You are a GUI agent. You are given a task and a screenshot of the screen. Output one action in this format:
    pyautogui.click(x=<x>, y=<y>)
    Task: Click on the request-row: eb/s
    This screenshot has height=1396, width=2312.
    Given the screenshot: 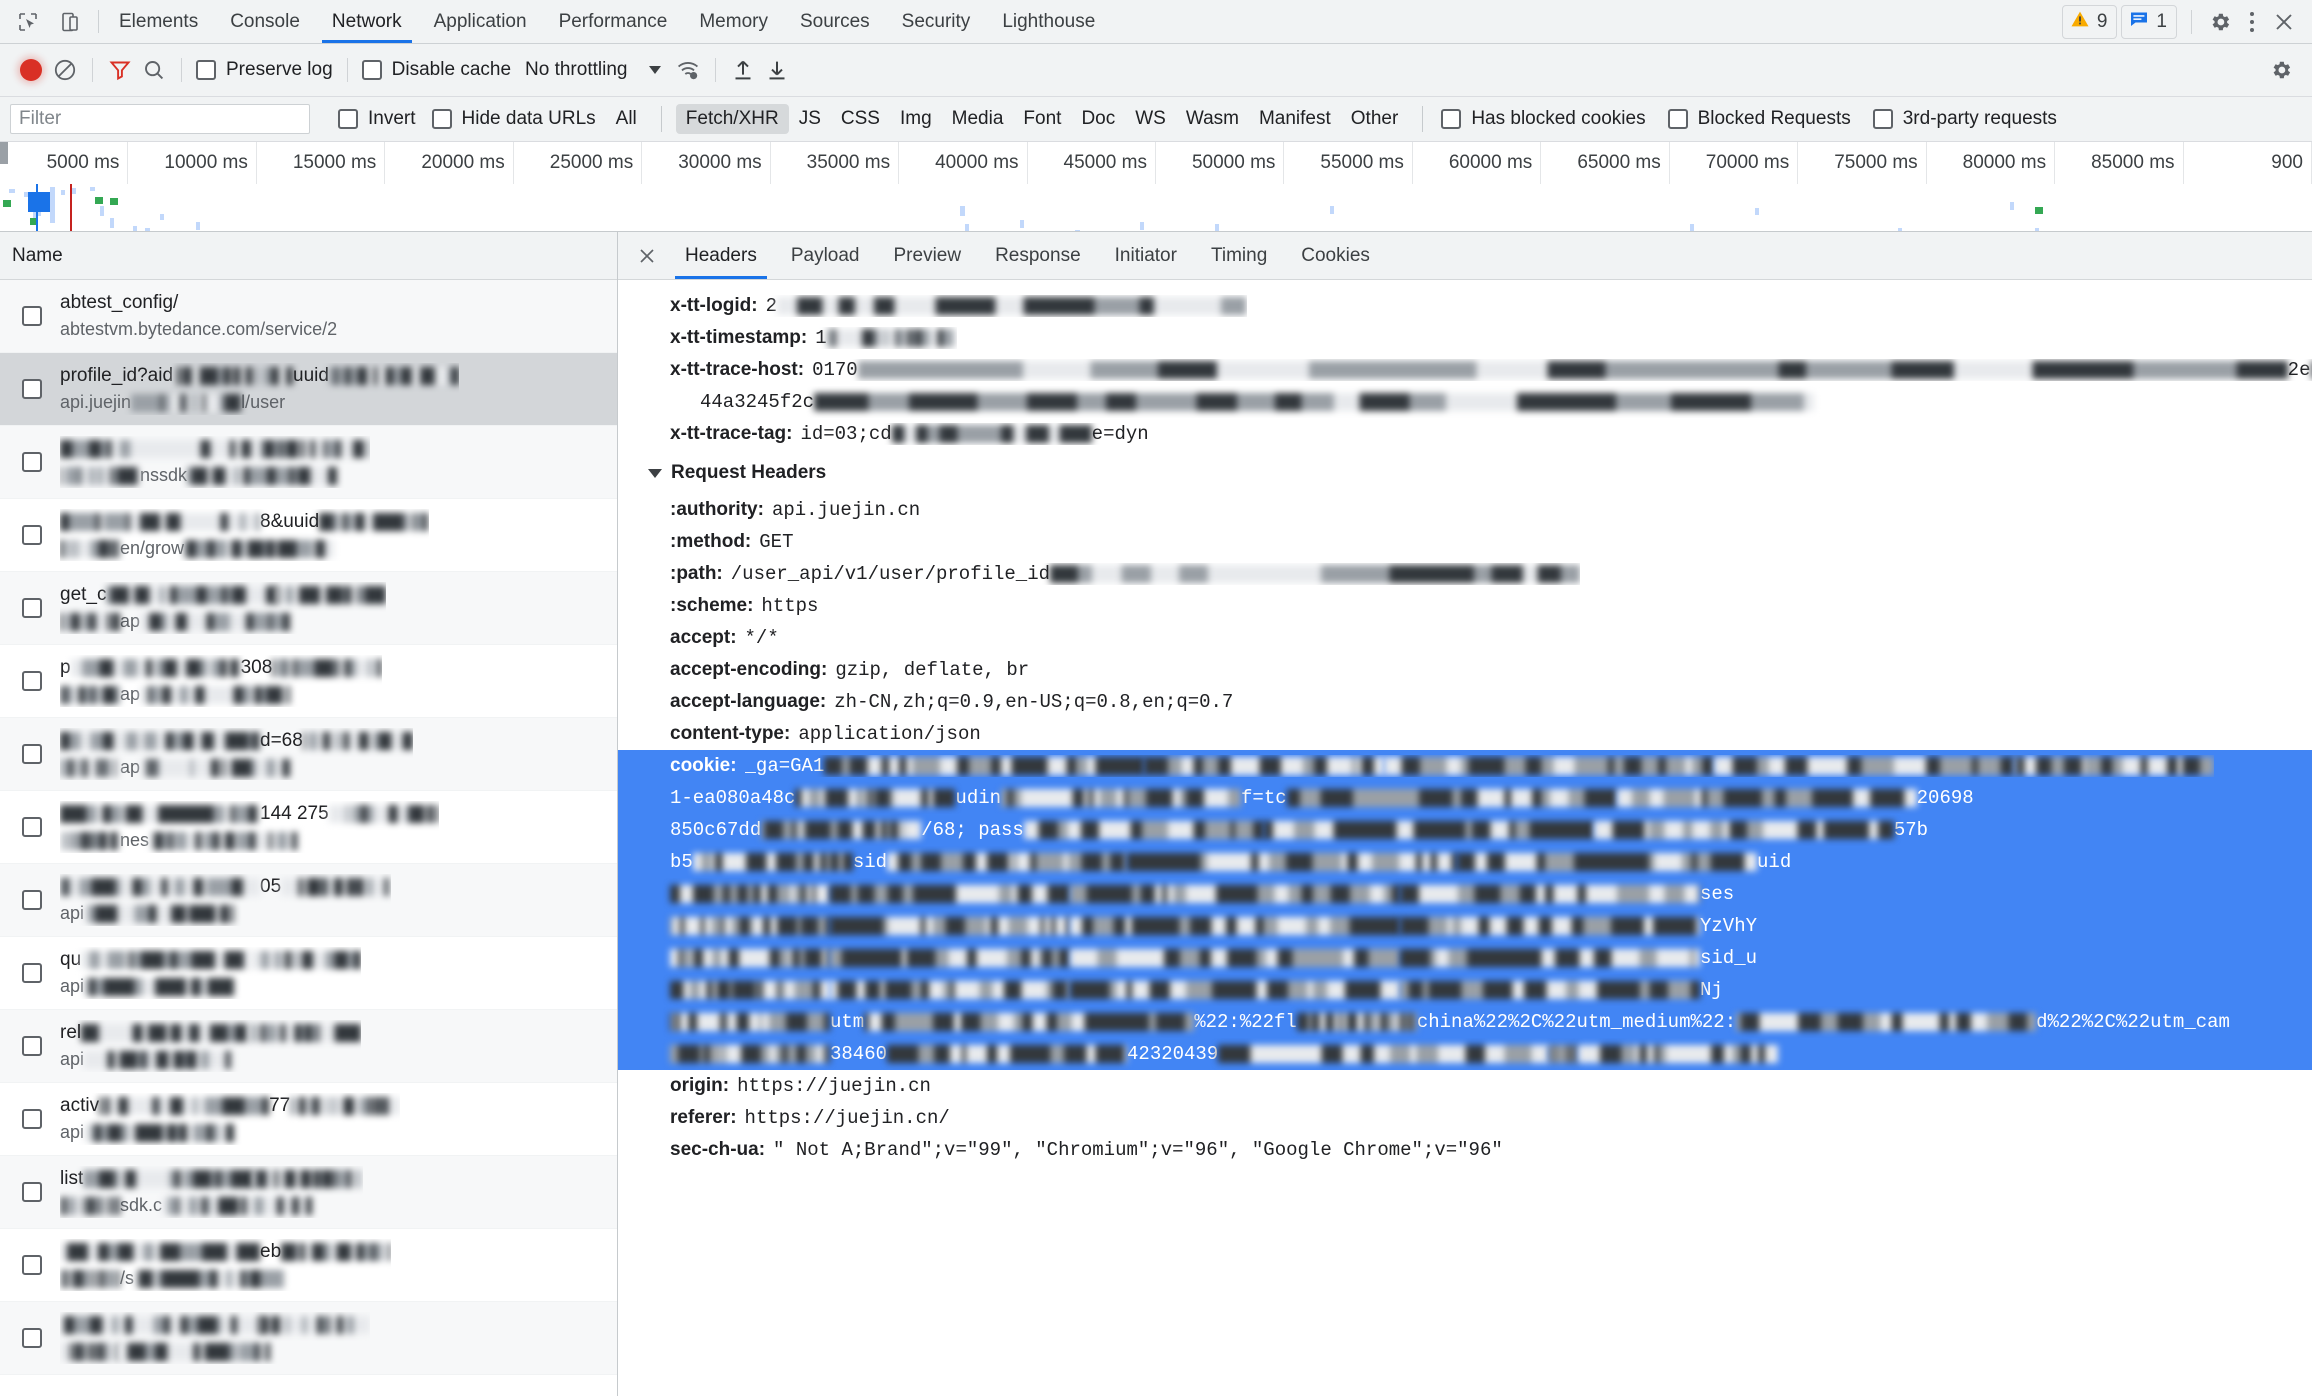 What is the action you would take?
    pyautogui.click(x=308, y=1265)
    